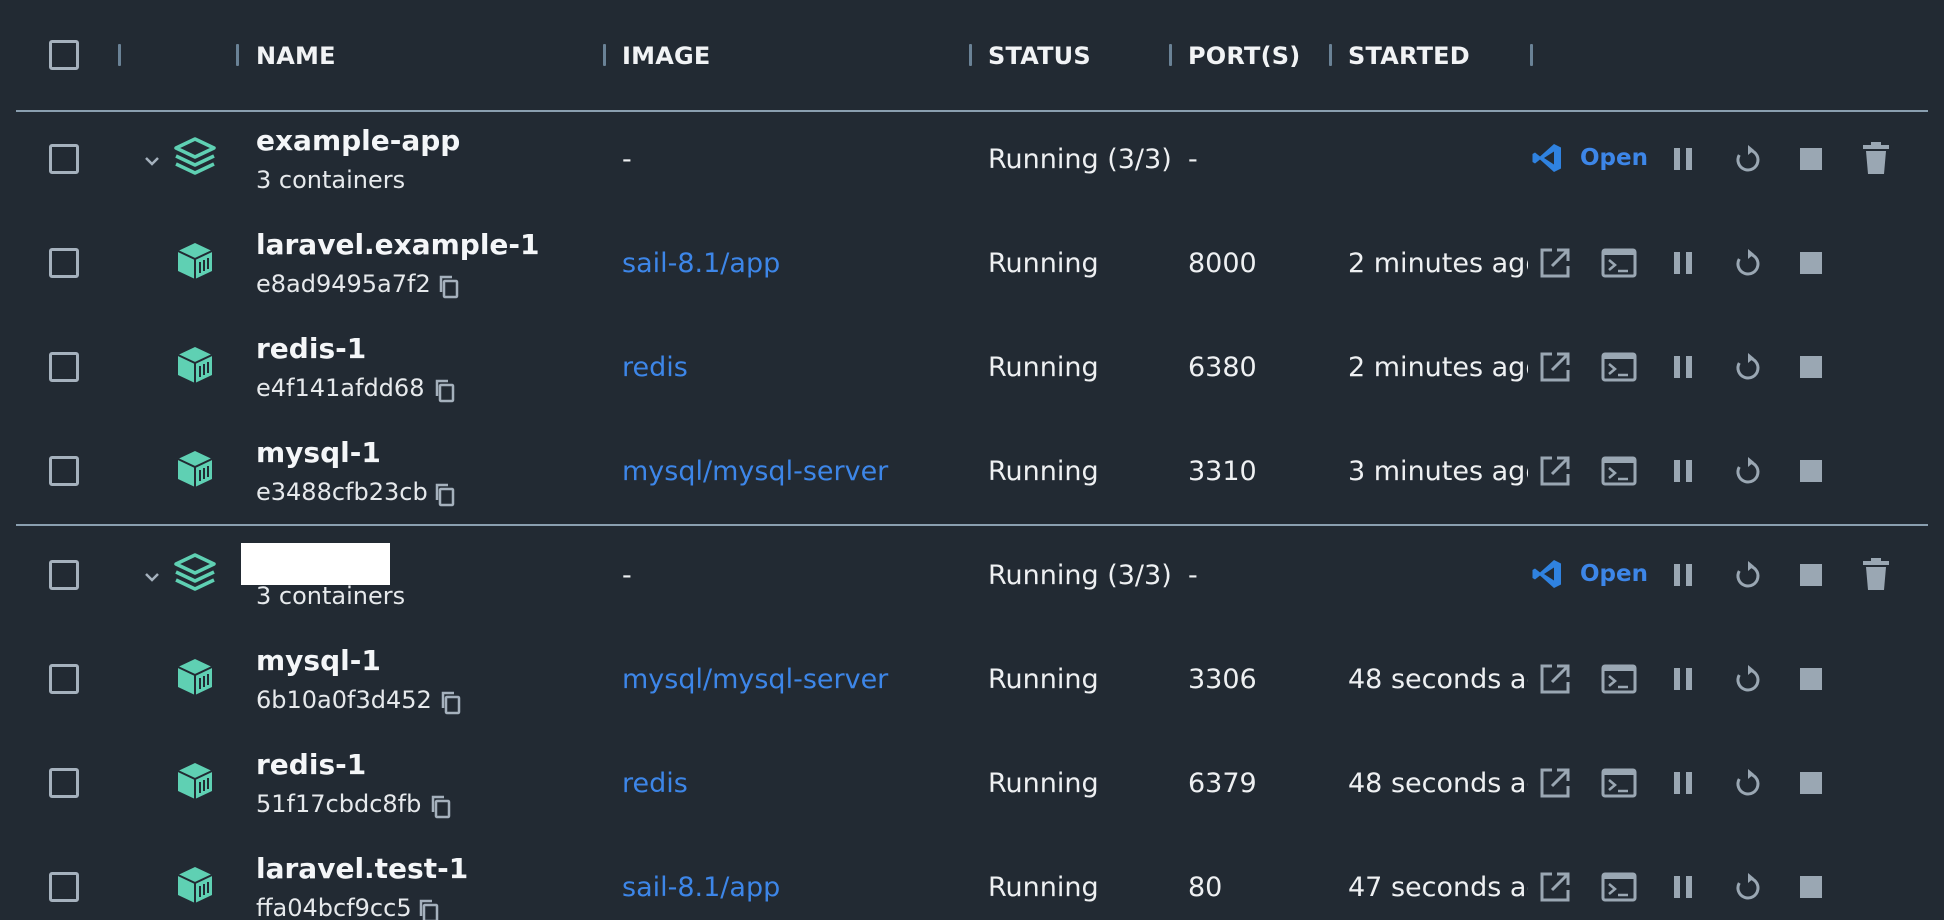  I want to click on container-name: laravel.example-1, so click(398, 244).